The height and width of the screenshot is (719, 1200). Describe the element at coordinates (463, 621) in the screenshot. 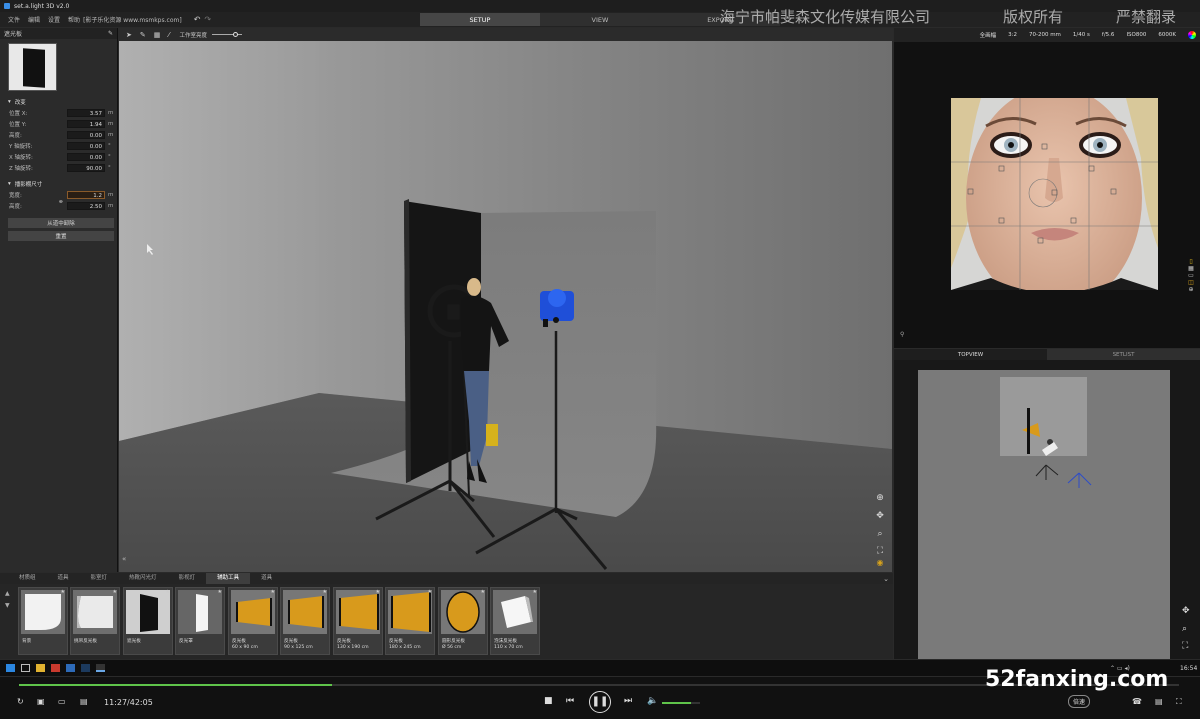

I see `library-item: ★ 圆形反光板 Ø 56 cm` at that location.